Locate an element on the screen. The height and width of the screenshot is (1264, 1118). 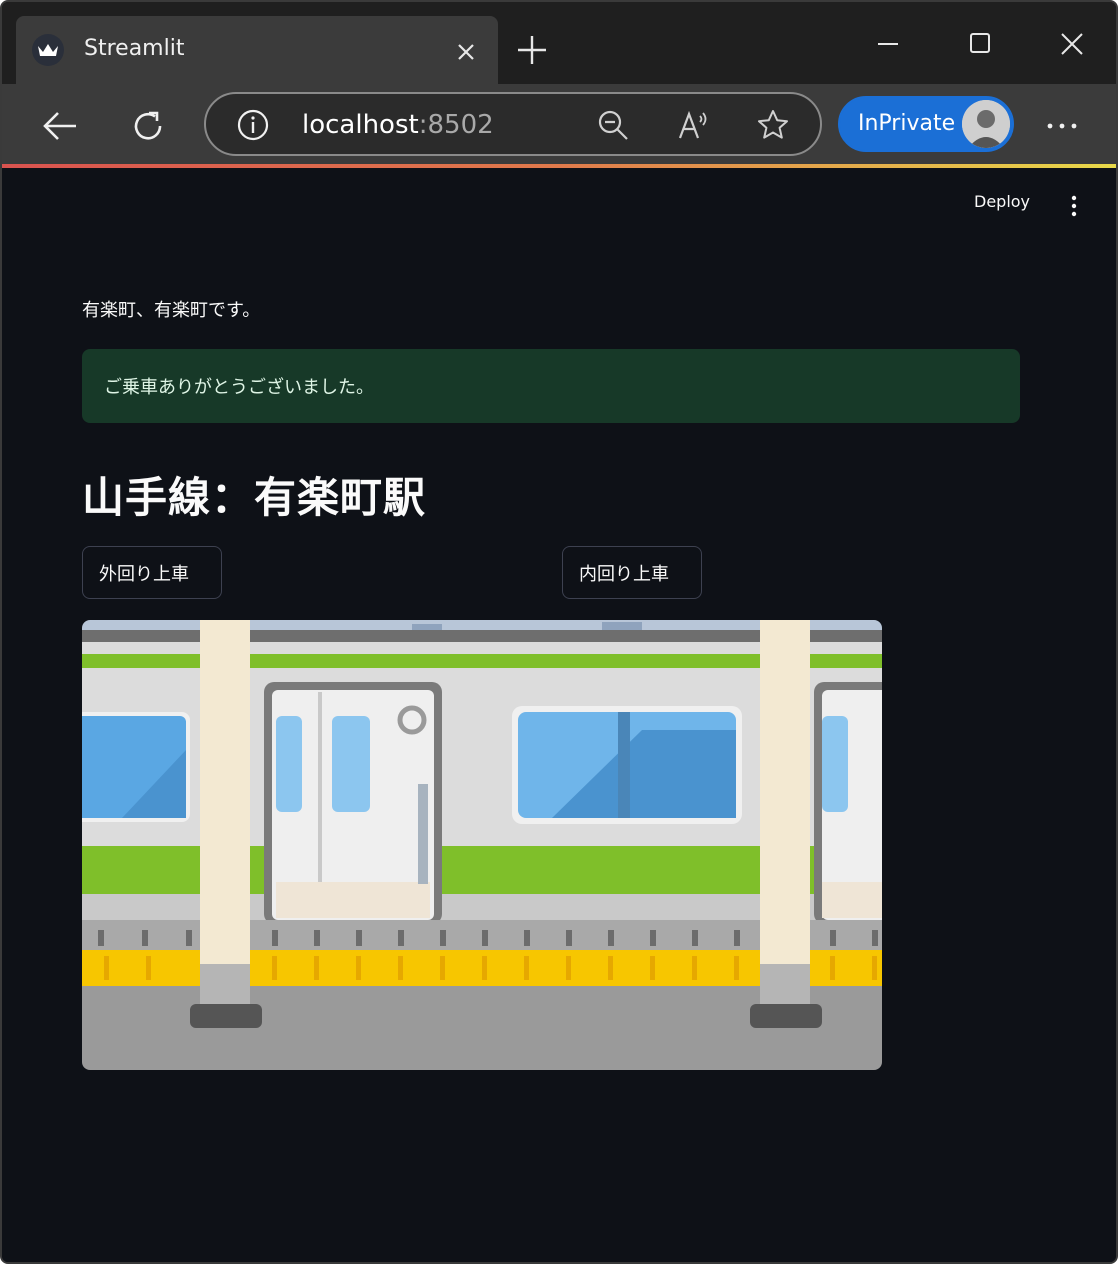
address-bar: localhost:8502 is located at coordinates (513, 124).